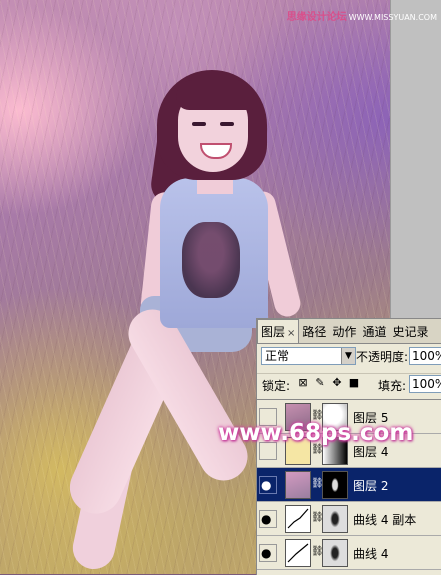  I want to click on site-url: WWW.MISSYUAN.COM, so click(392, 17).